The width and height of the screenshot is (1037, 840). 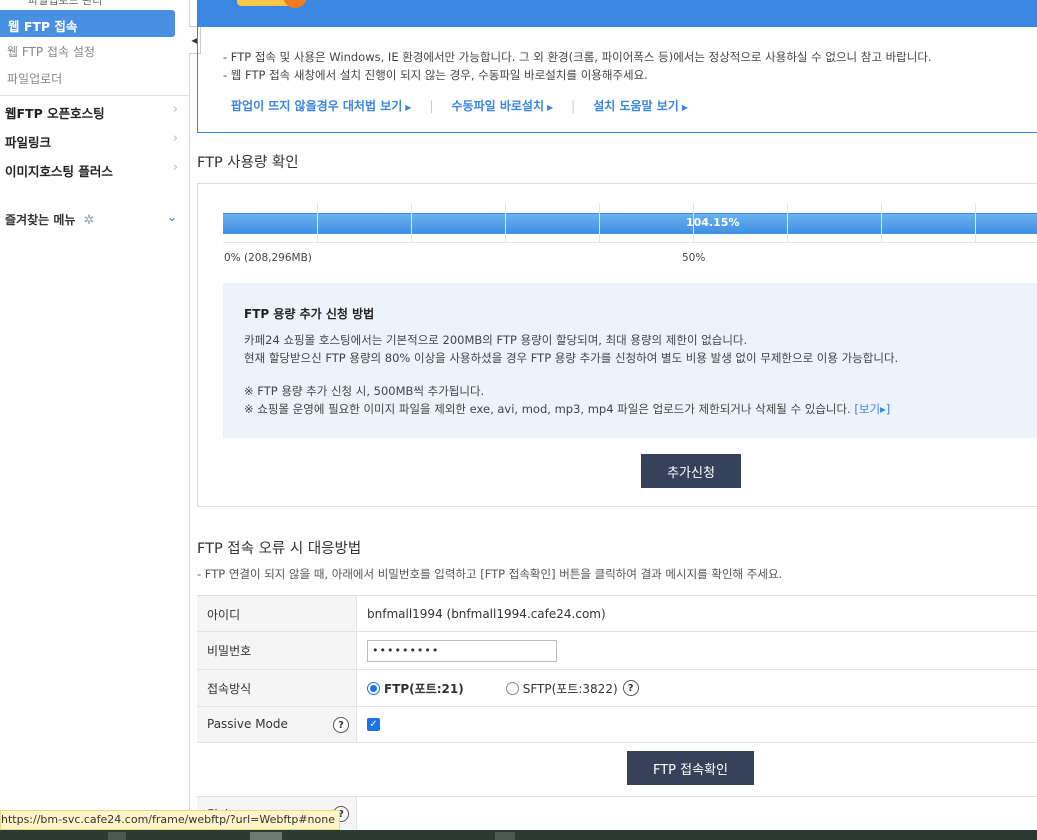 I want to click on passive-cell: ✓, so click(x=373, y=724).